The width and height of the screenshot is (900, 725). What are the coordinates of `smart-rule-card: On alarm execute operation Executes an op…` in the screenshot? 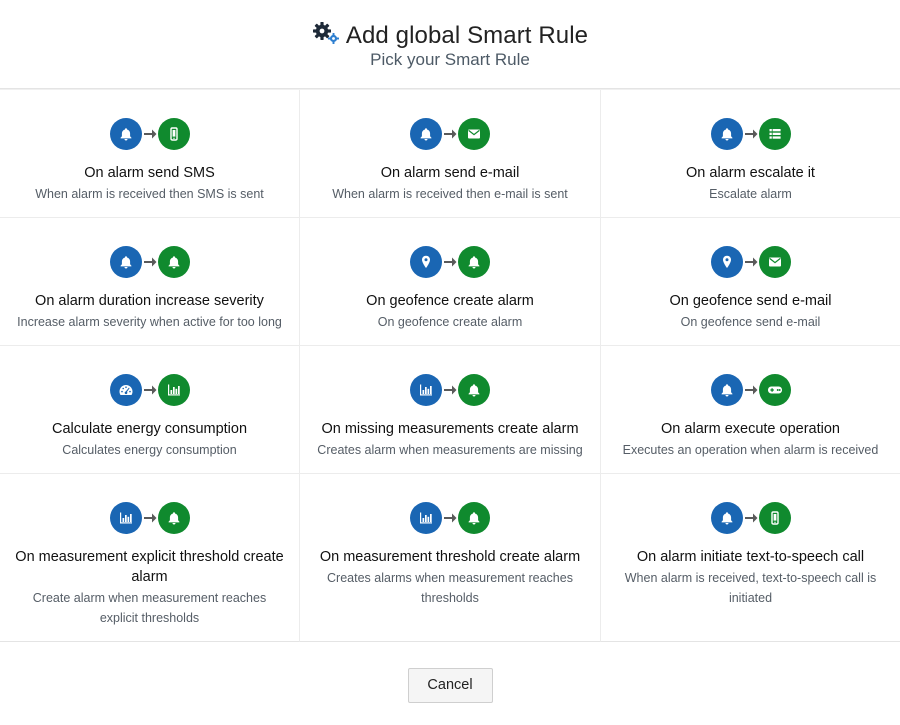 It's located at (750, 410).